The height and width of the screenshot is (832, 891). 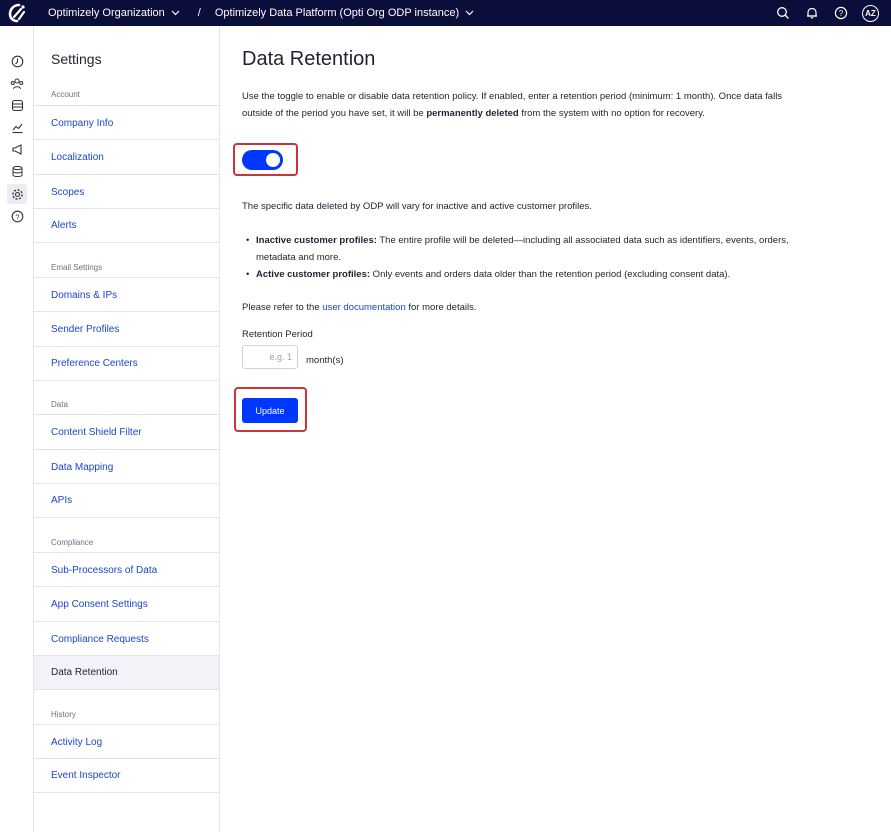 I want to click on refer-suffix: for more details., so click(x=441, y=307).